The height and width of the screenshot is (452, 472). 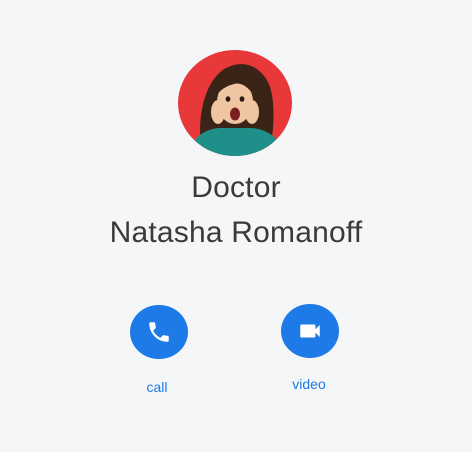 I want to click on video-button, so click(x=310, y=331).